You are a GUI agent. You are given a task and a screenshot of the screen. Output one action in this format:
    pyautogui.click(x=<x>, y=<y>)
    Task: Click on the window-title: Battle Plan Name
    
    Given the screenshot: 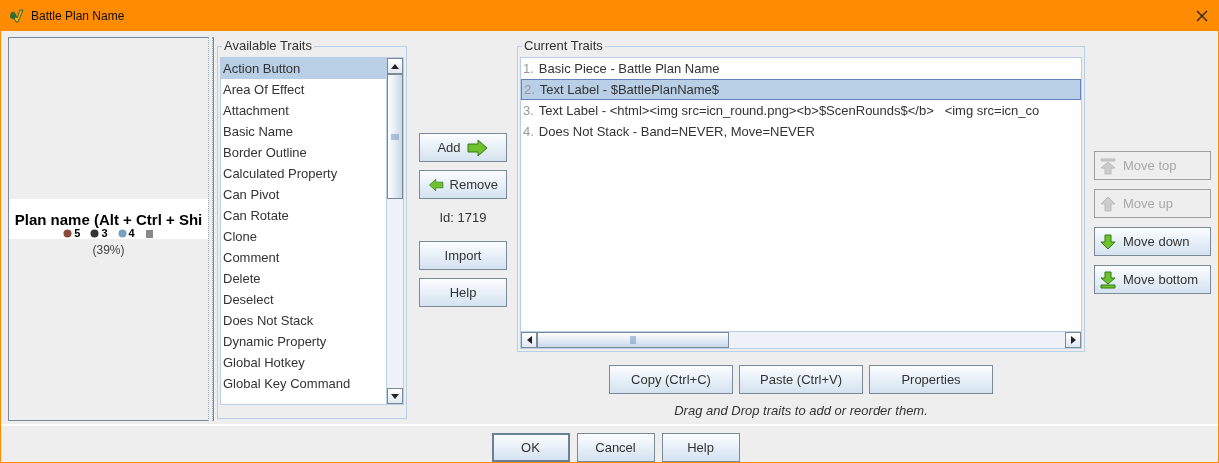 What is the action you would take?
    pyautogui.click(x=78, y=16)
    